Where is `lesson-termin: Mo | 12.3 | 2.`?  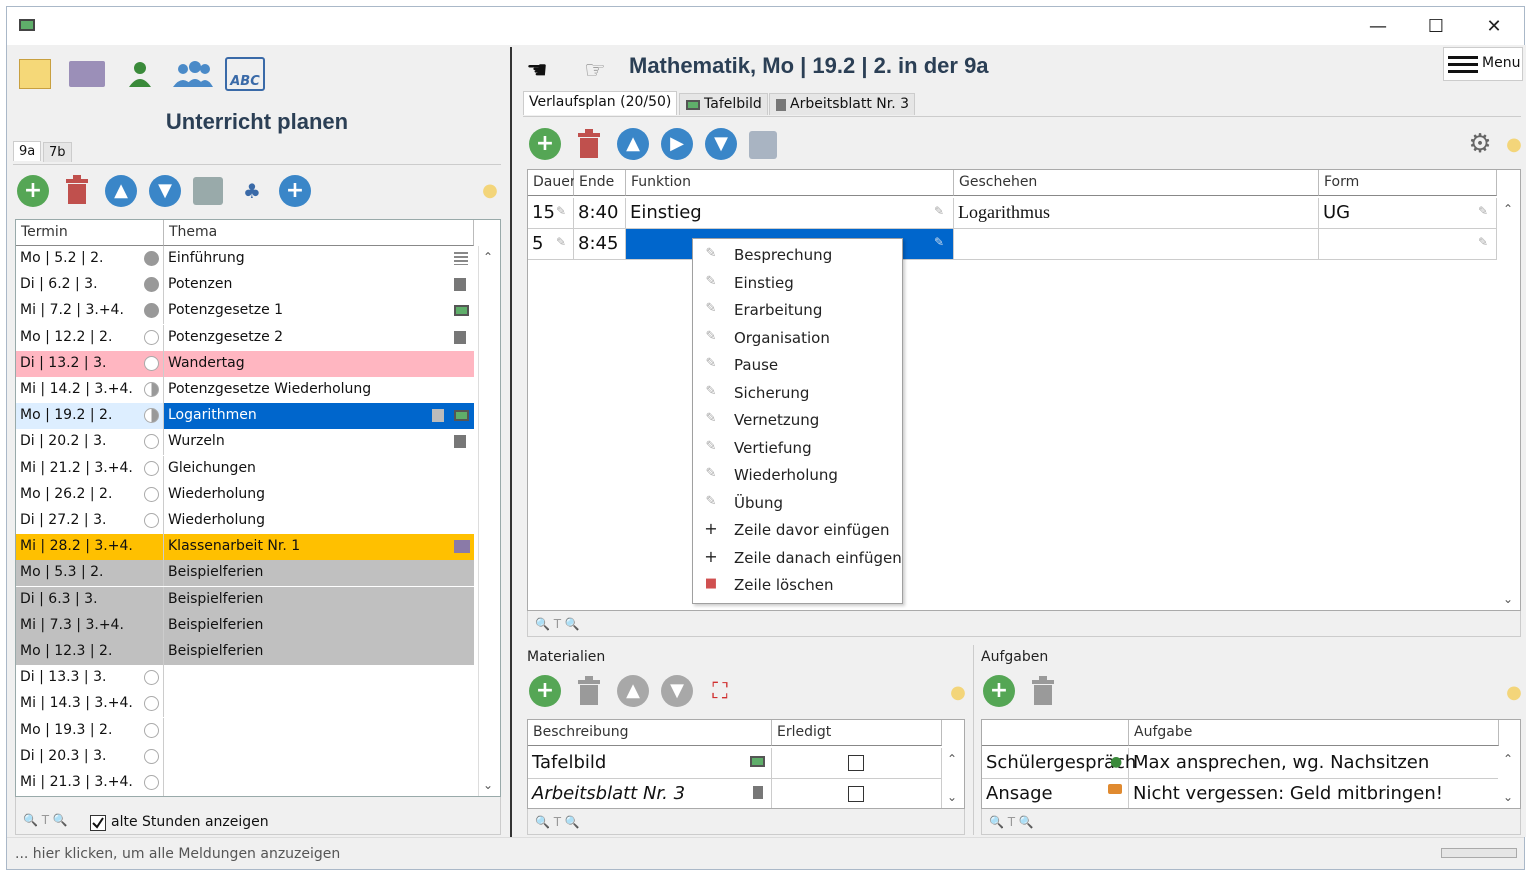
lesson-termin: Mo | 12.3 | 2. is located at coordinates (90, 652).